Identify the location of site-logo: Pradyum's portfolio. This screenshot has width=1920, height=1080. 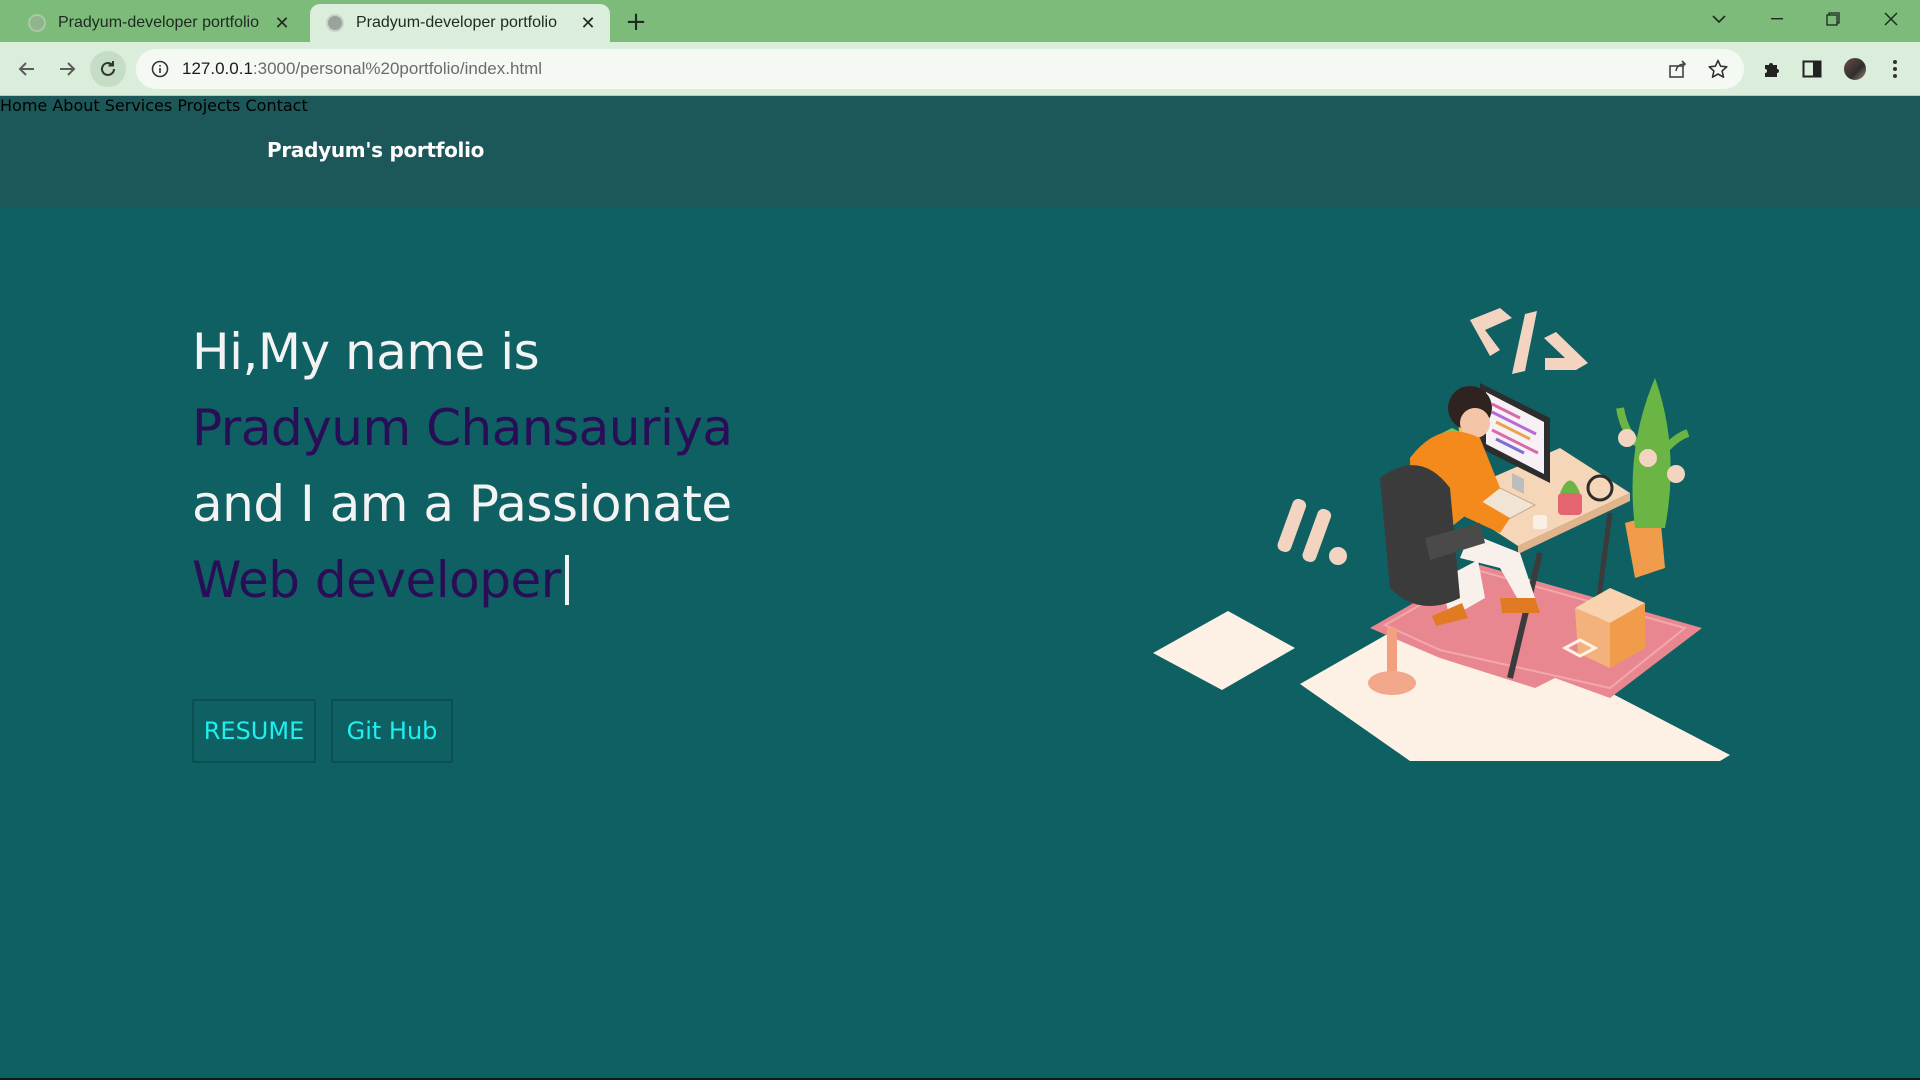
(375, 150).